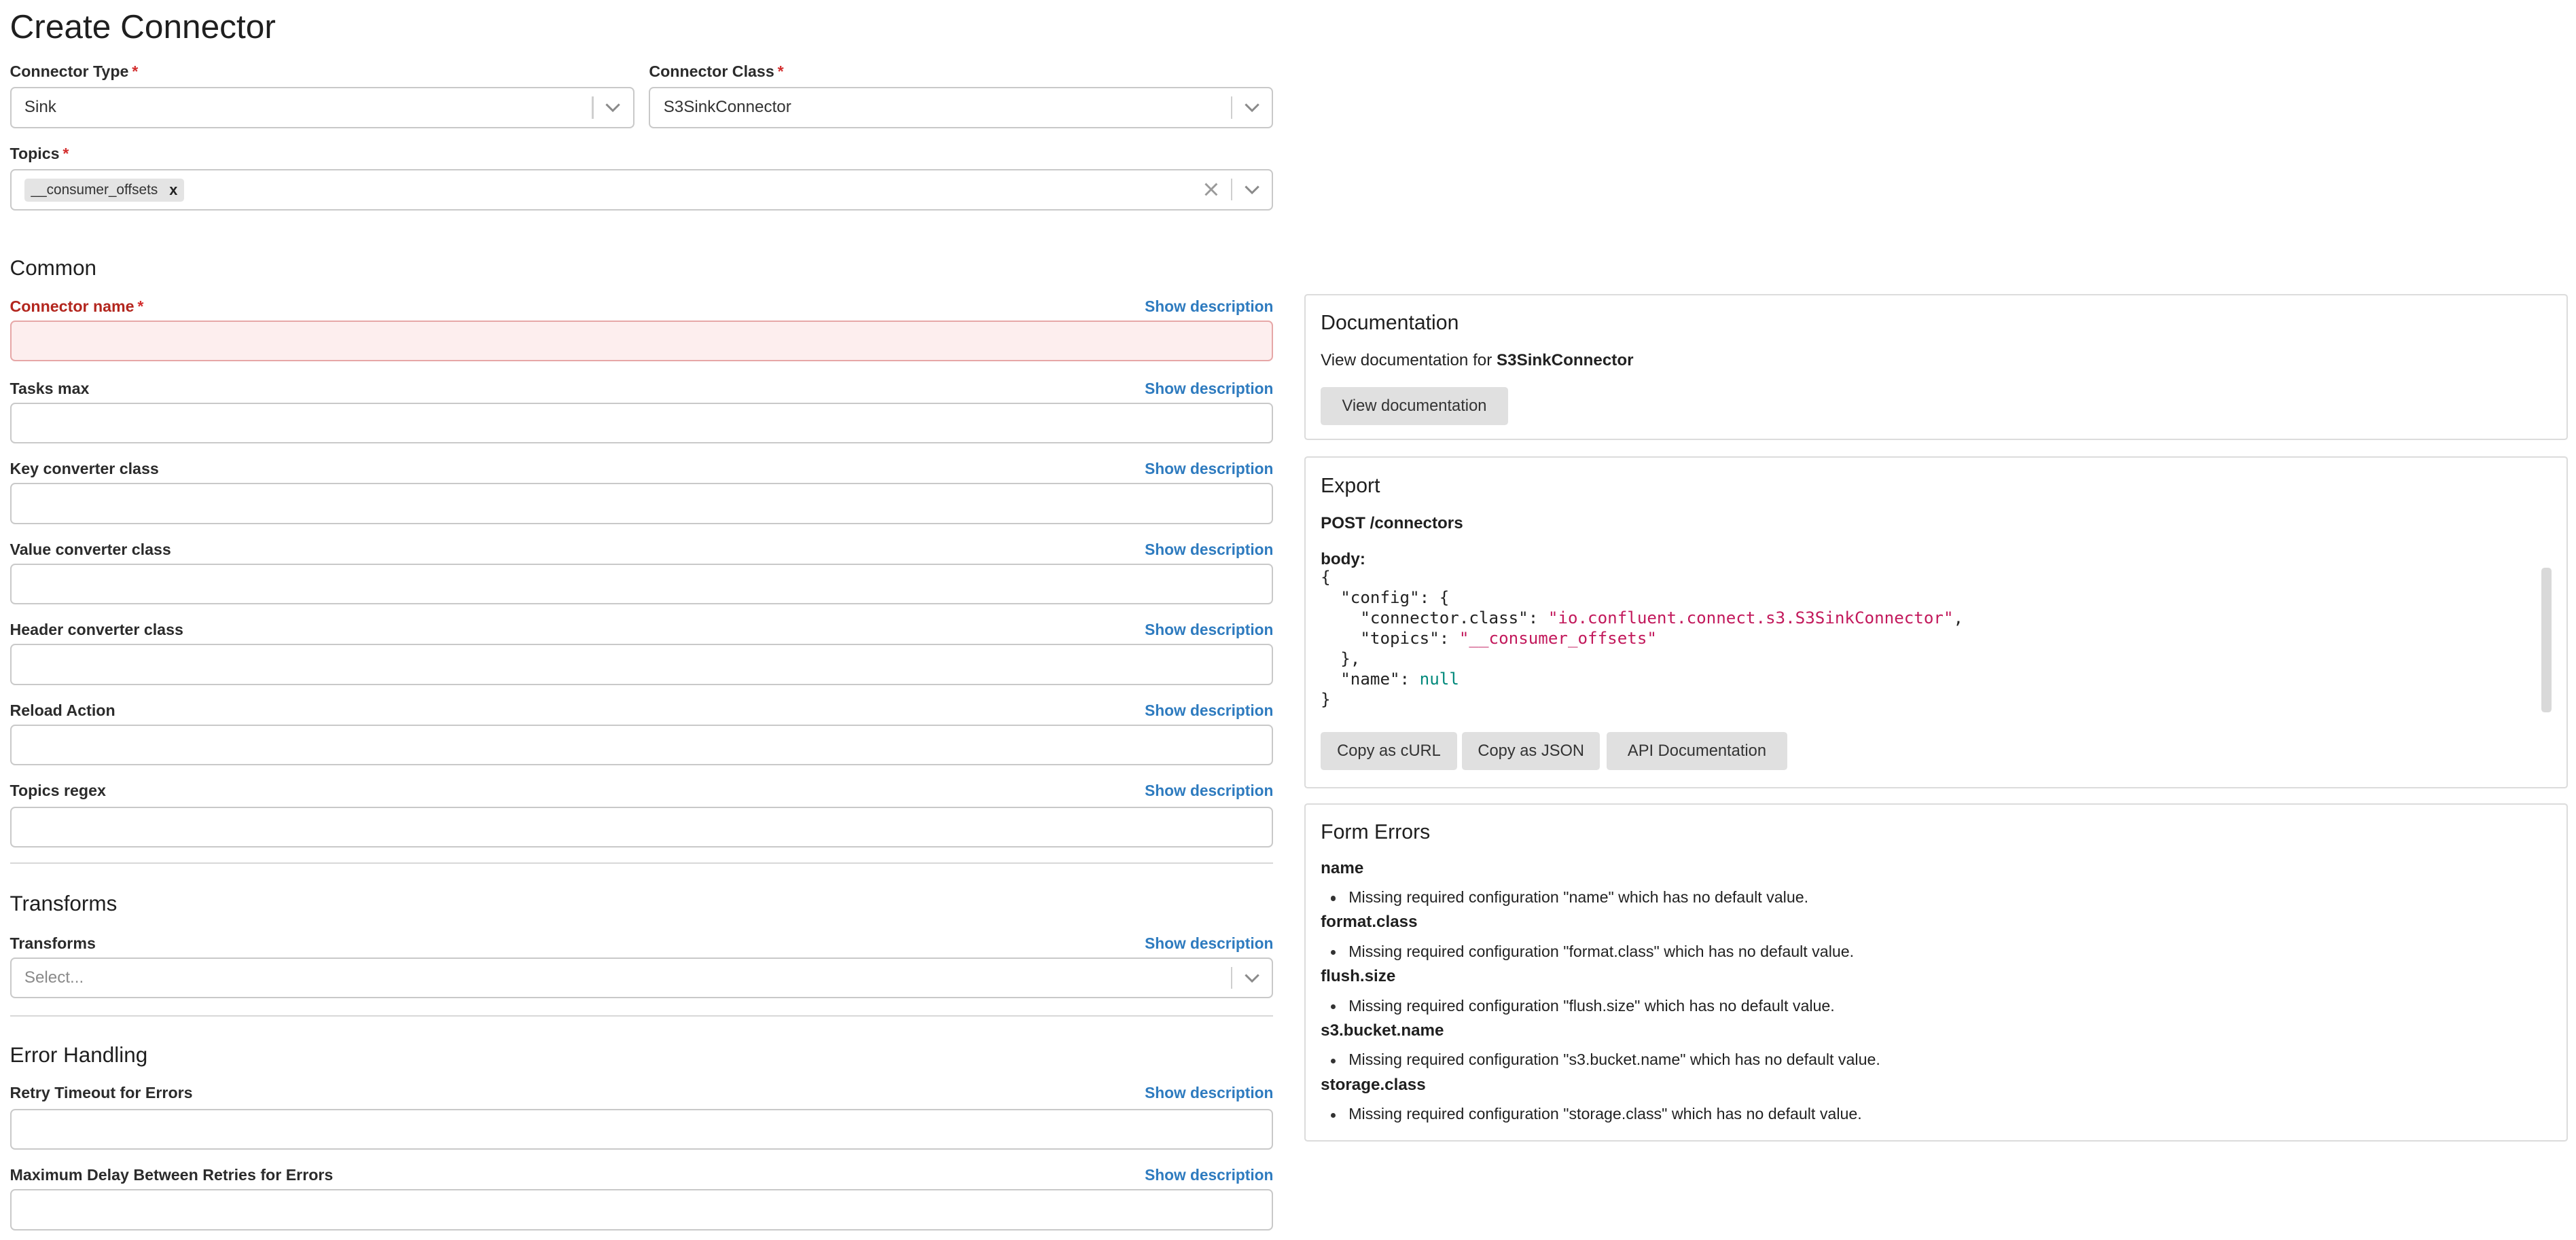 The height and width of the screenshot is (1240, 2576). I want to click on connector-type-value: Sink, so click(40, 107).